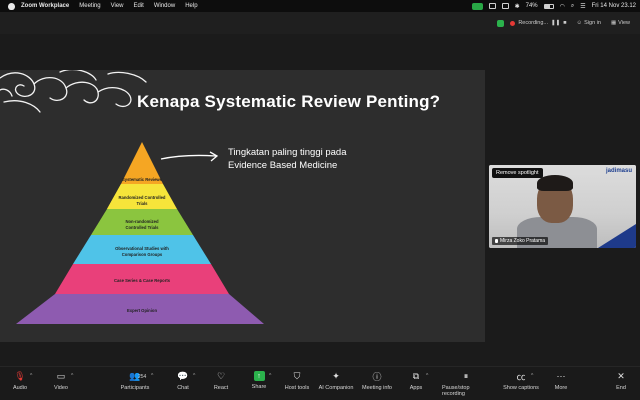 The image size is (640, 400). Describe the element at coordinates (592, 23) in the screenshot. I see `signin-label: Sign in` at that location.